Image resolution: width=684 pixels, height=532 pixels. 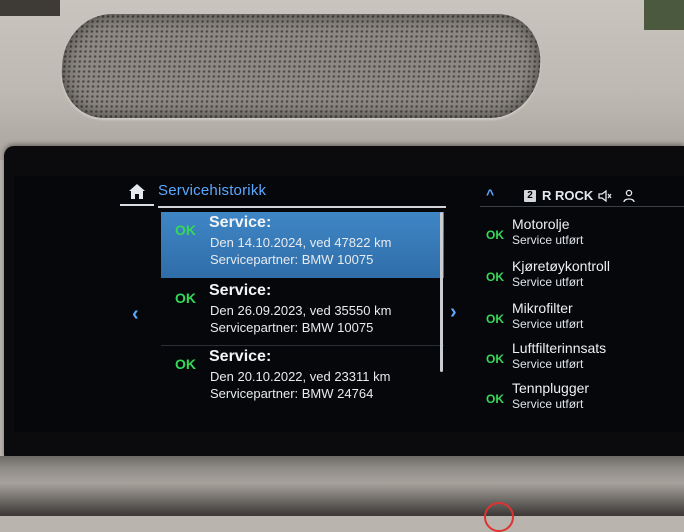 I want to click on check-item: OK Kjøretøykontroll Service utført, so click(x=585, y=277).